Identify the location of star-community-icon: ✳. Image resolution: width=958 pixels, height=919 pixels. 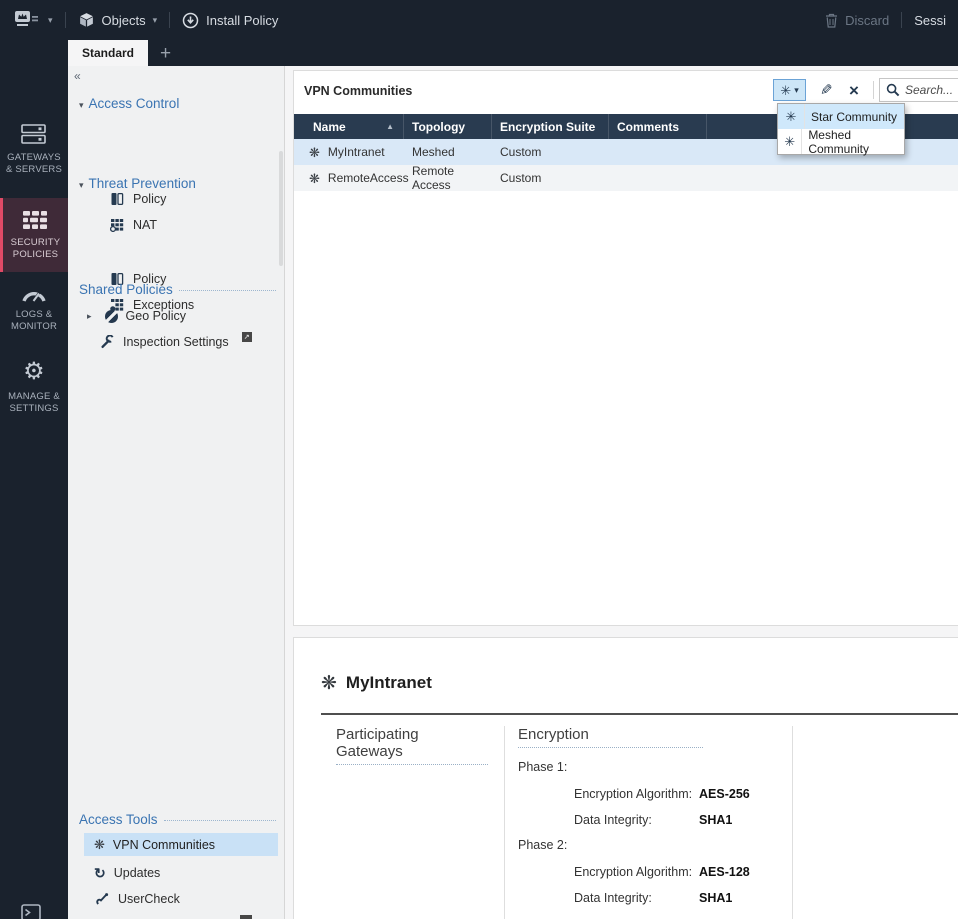
(791, 116).